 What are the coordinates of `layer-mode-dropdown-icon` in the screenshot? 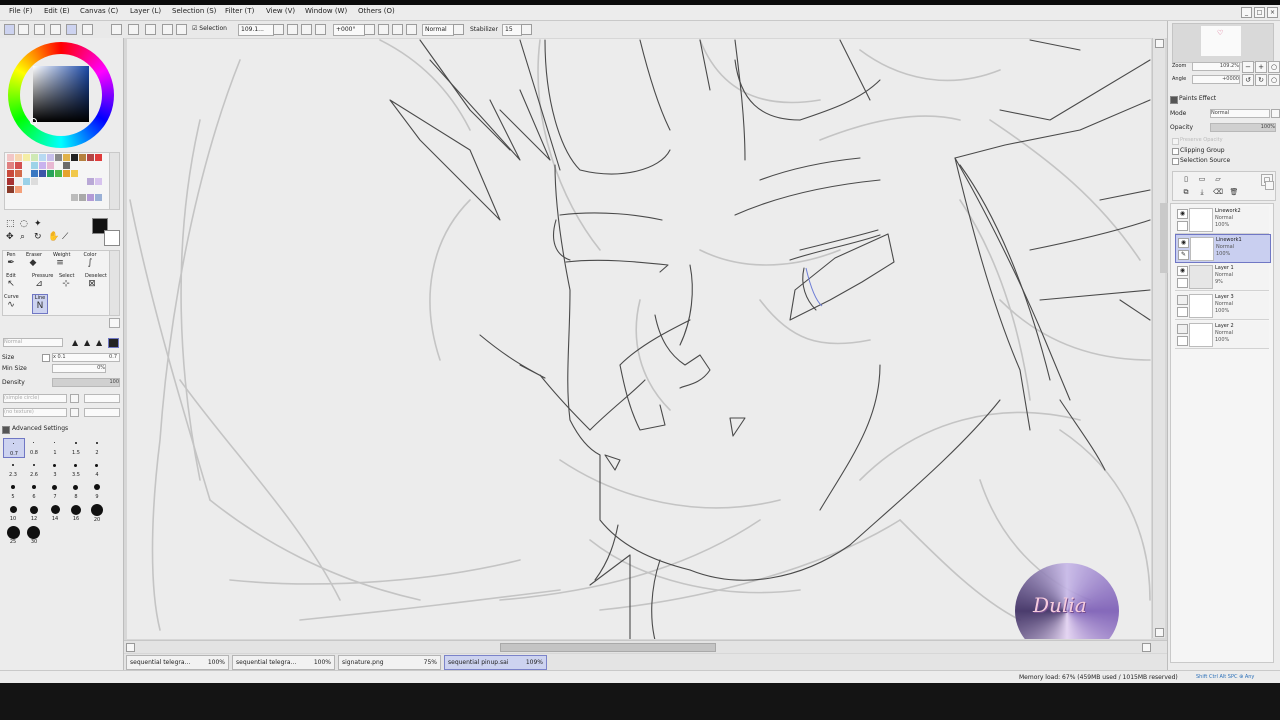 It's located at (1275, 113).